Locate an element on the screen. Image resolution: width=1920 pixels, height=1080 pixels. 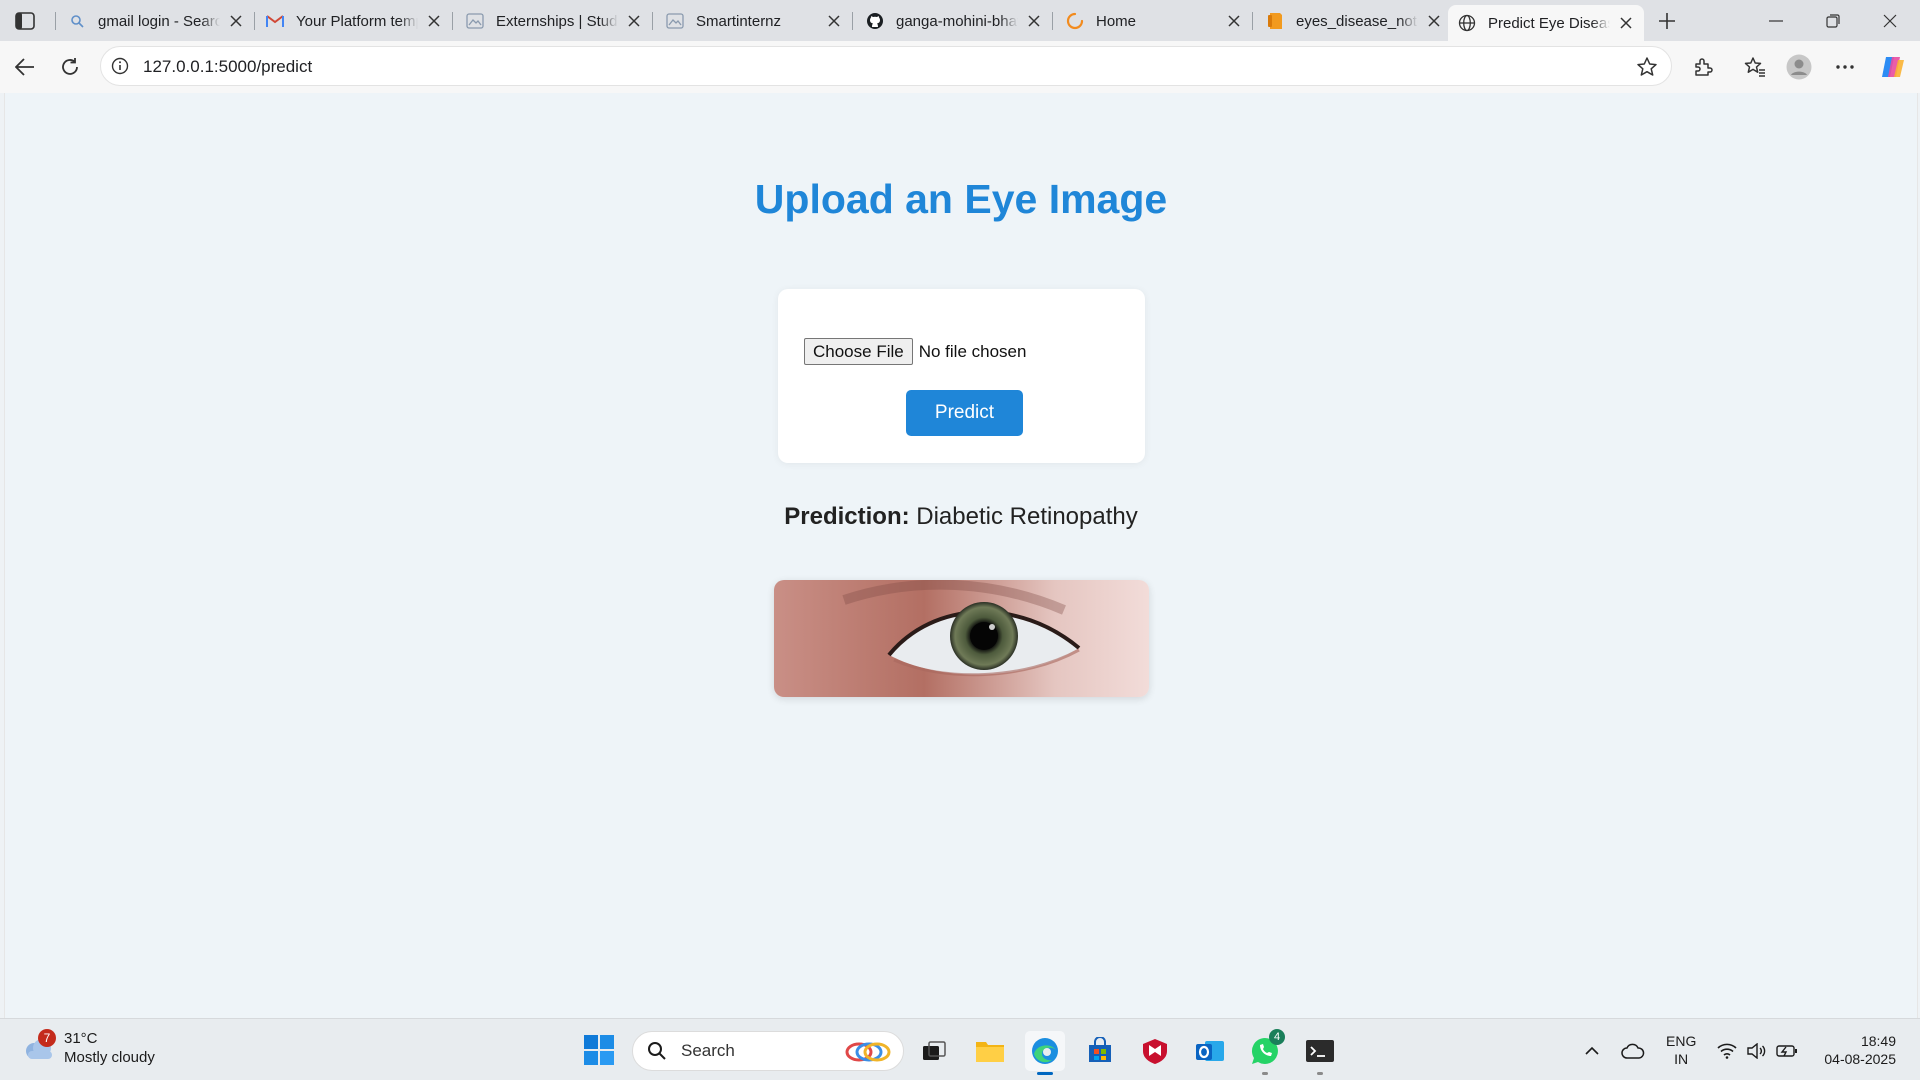
clock-date: 04-08-2025 is located at coordinates (1860, 1059).